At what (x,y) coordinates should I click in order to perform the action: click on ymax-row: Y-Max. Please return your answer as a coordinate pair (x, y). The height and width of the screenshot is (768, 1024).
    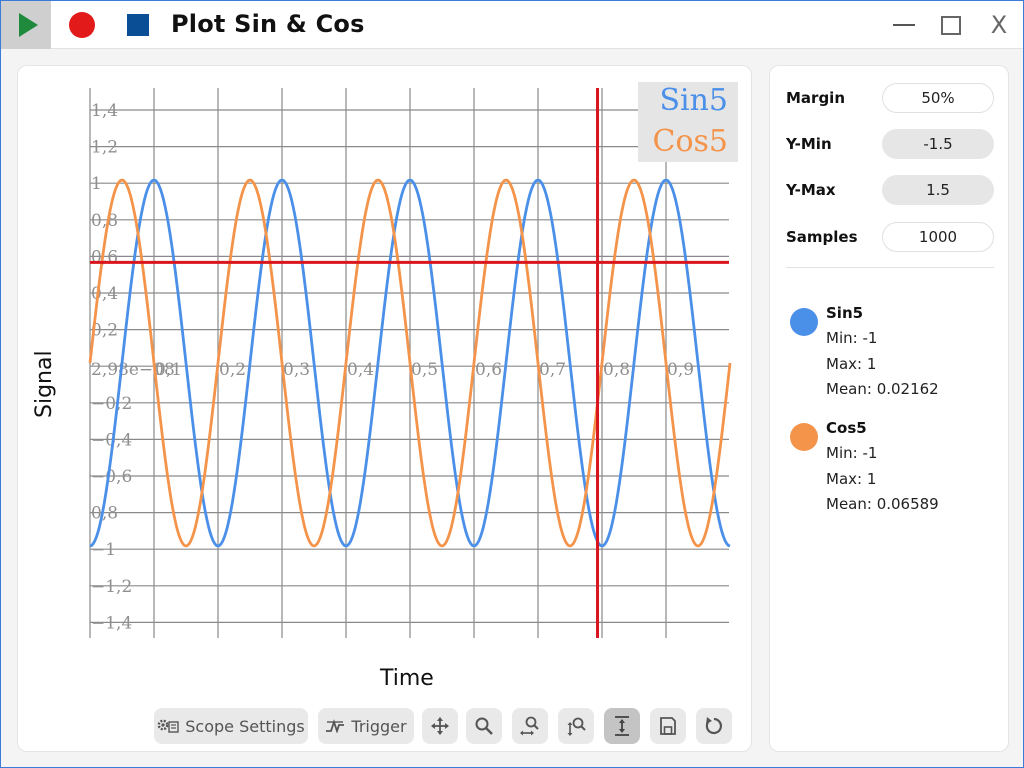
    Looking at the image, I should click on (890, 190).